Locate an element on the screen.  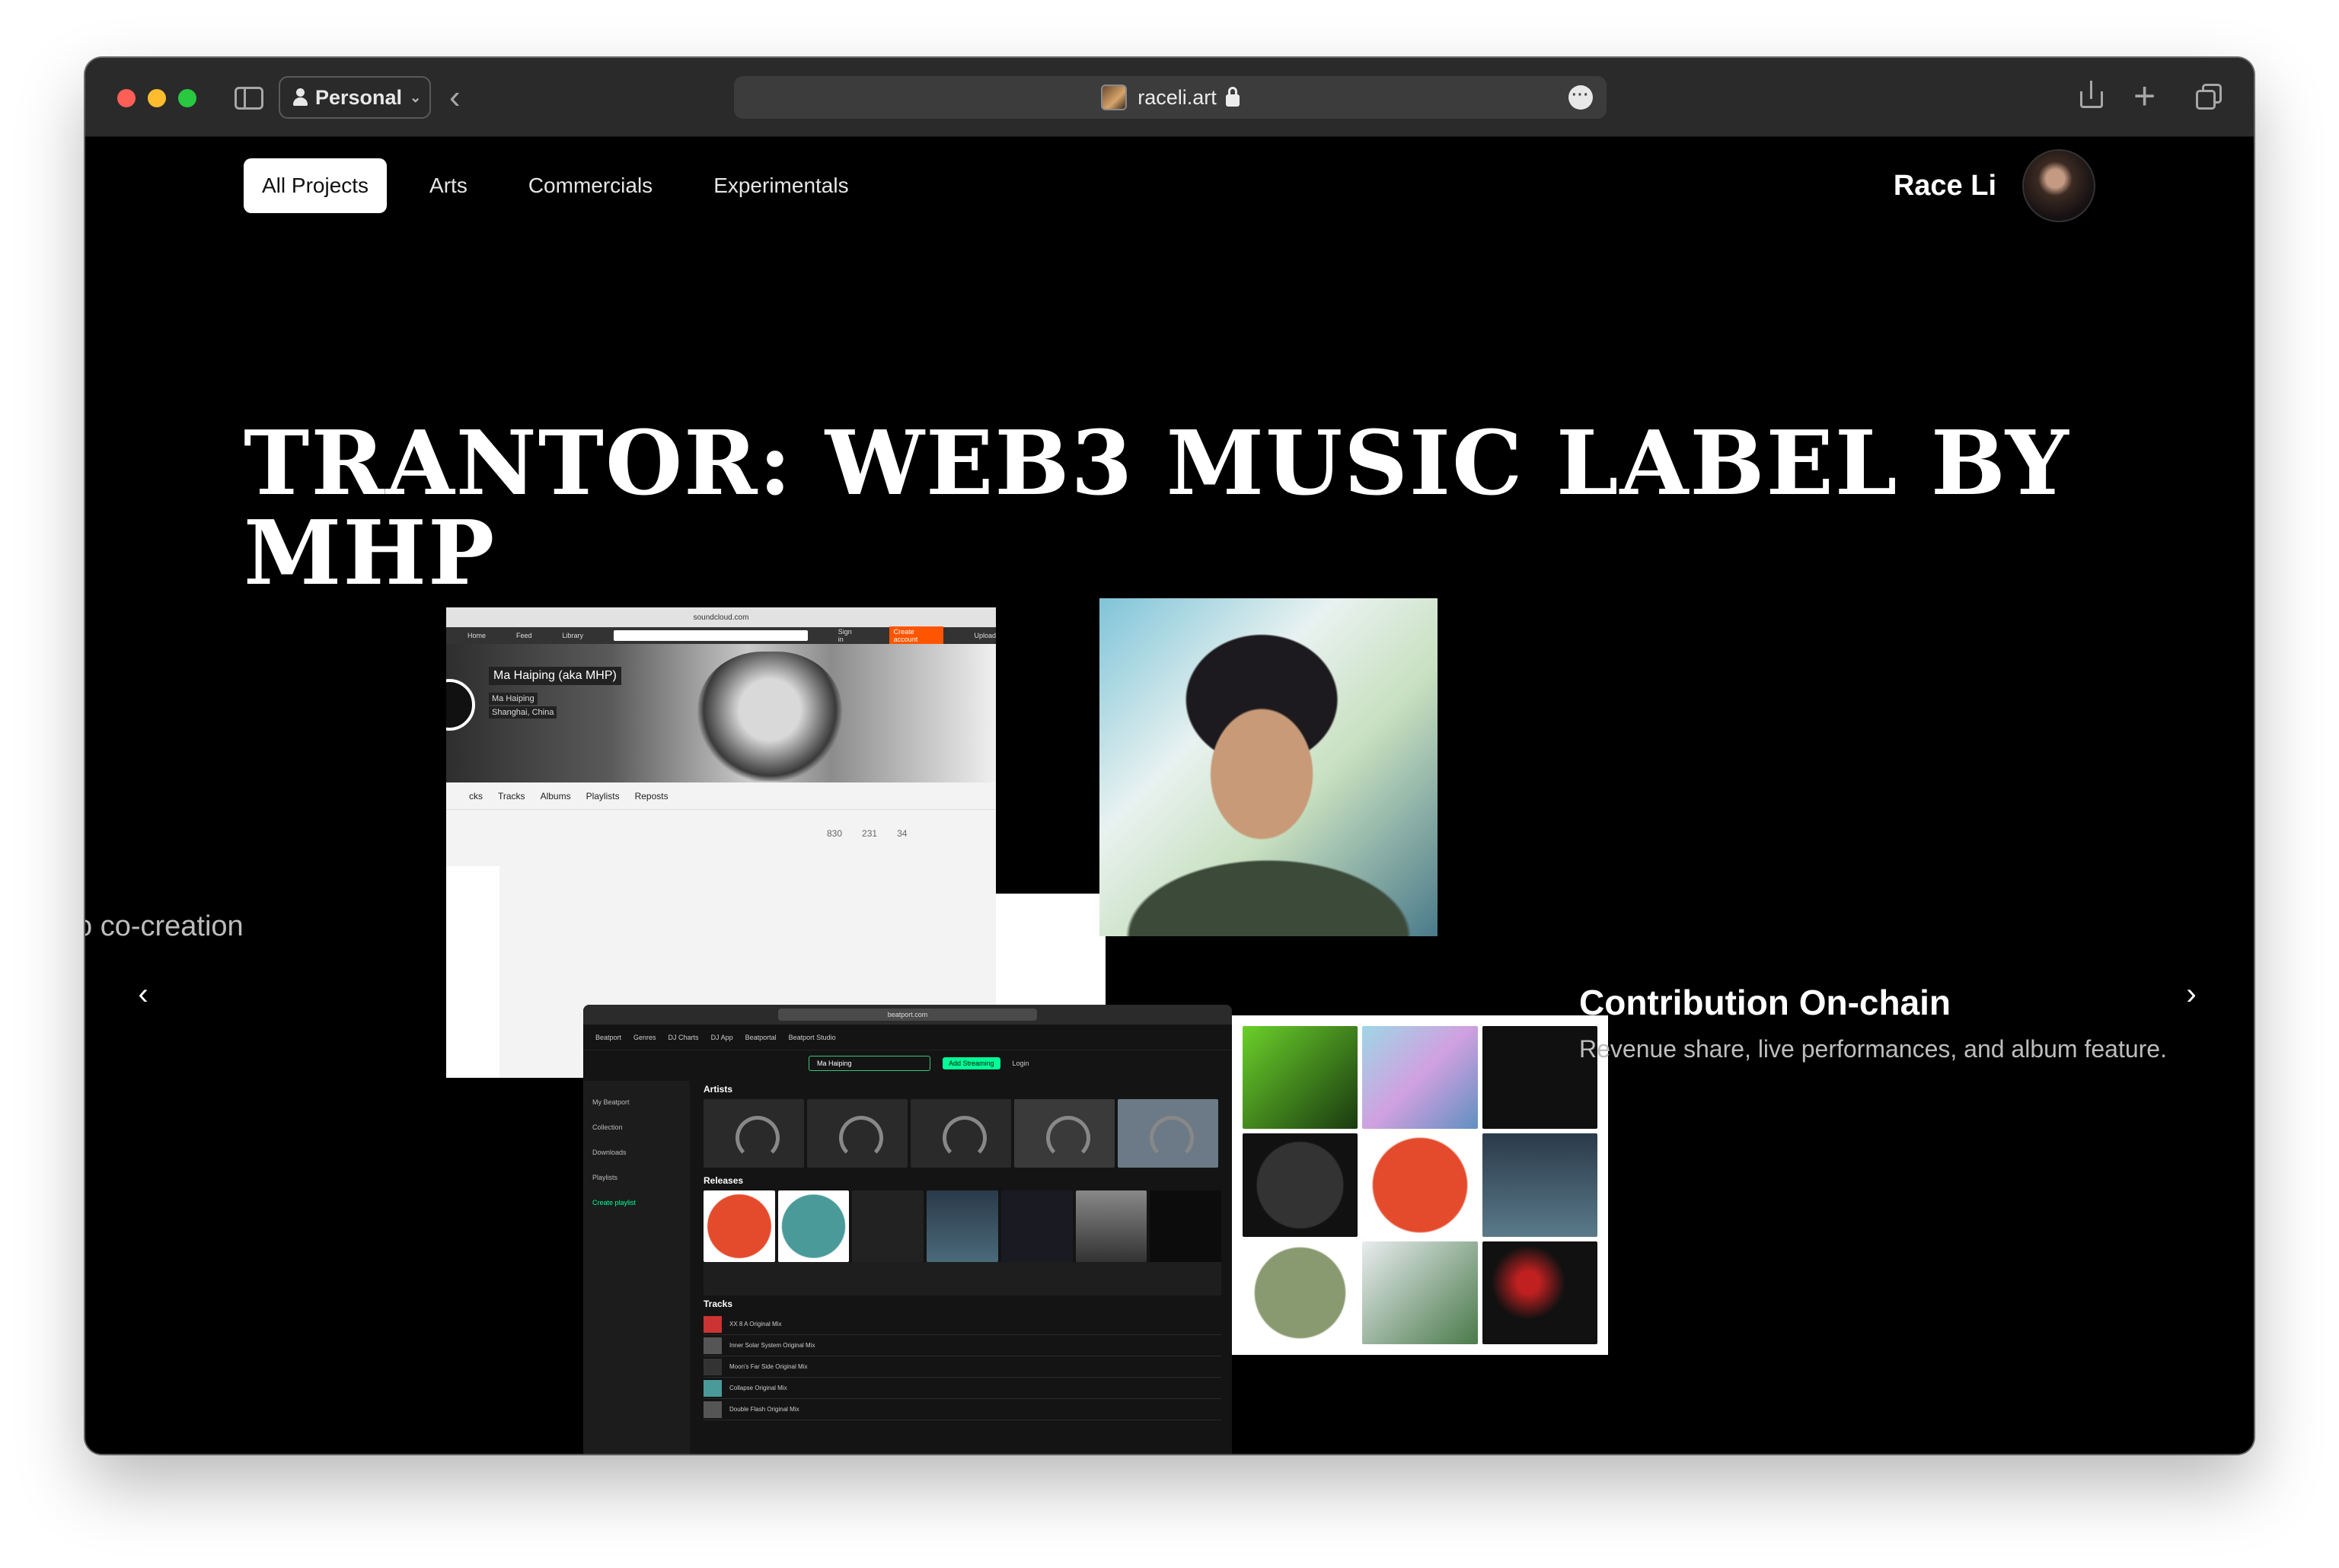
sc-stats: 830 231 34 is located at coordinates (867, 833).